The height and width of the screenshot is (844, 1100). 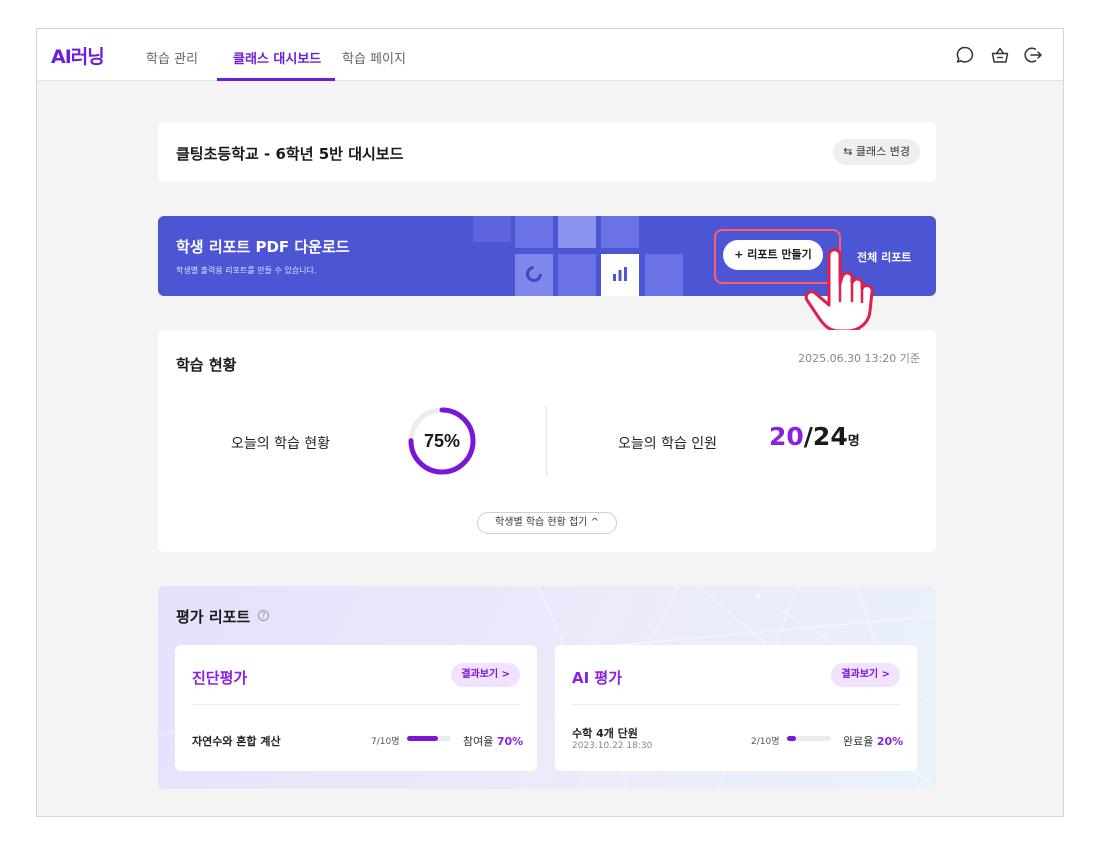 What do you see at coordinates (356, 708) in the screenshot?
I see `diagnostic-eval-card: 진단평가 결과보기 > 자연수와 혼합 계산 7/10명 참여율 70%` at bounding box center [356, 708].